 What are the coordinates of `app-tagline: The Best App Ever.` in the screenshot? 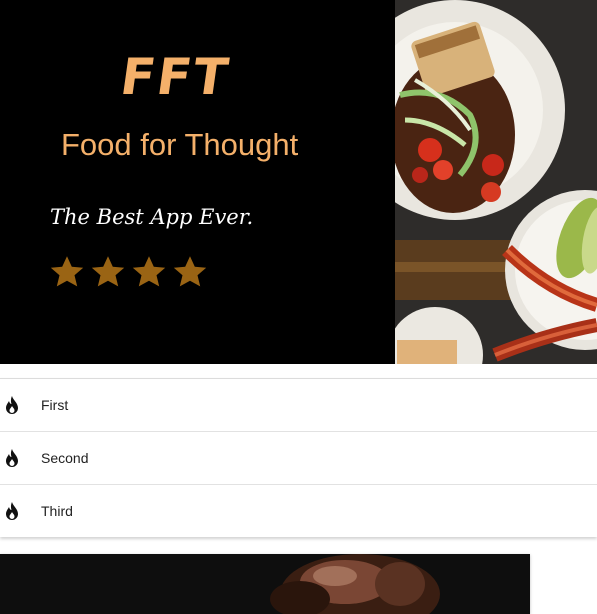 It's located at (152, 217).